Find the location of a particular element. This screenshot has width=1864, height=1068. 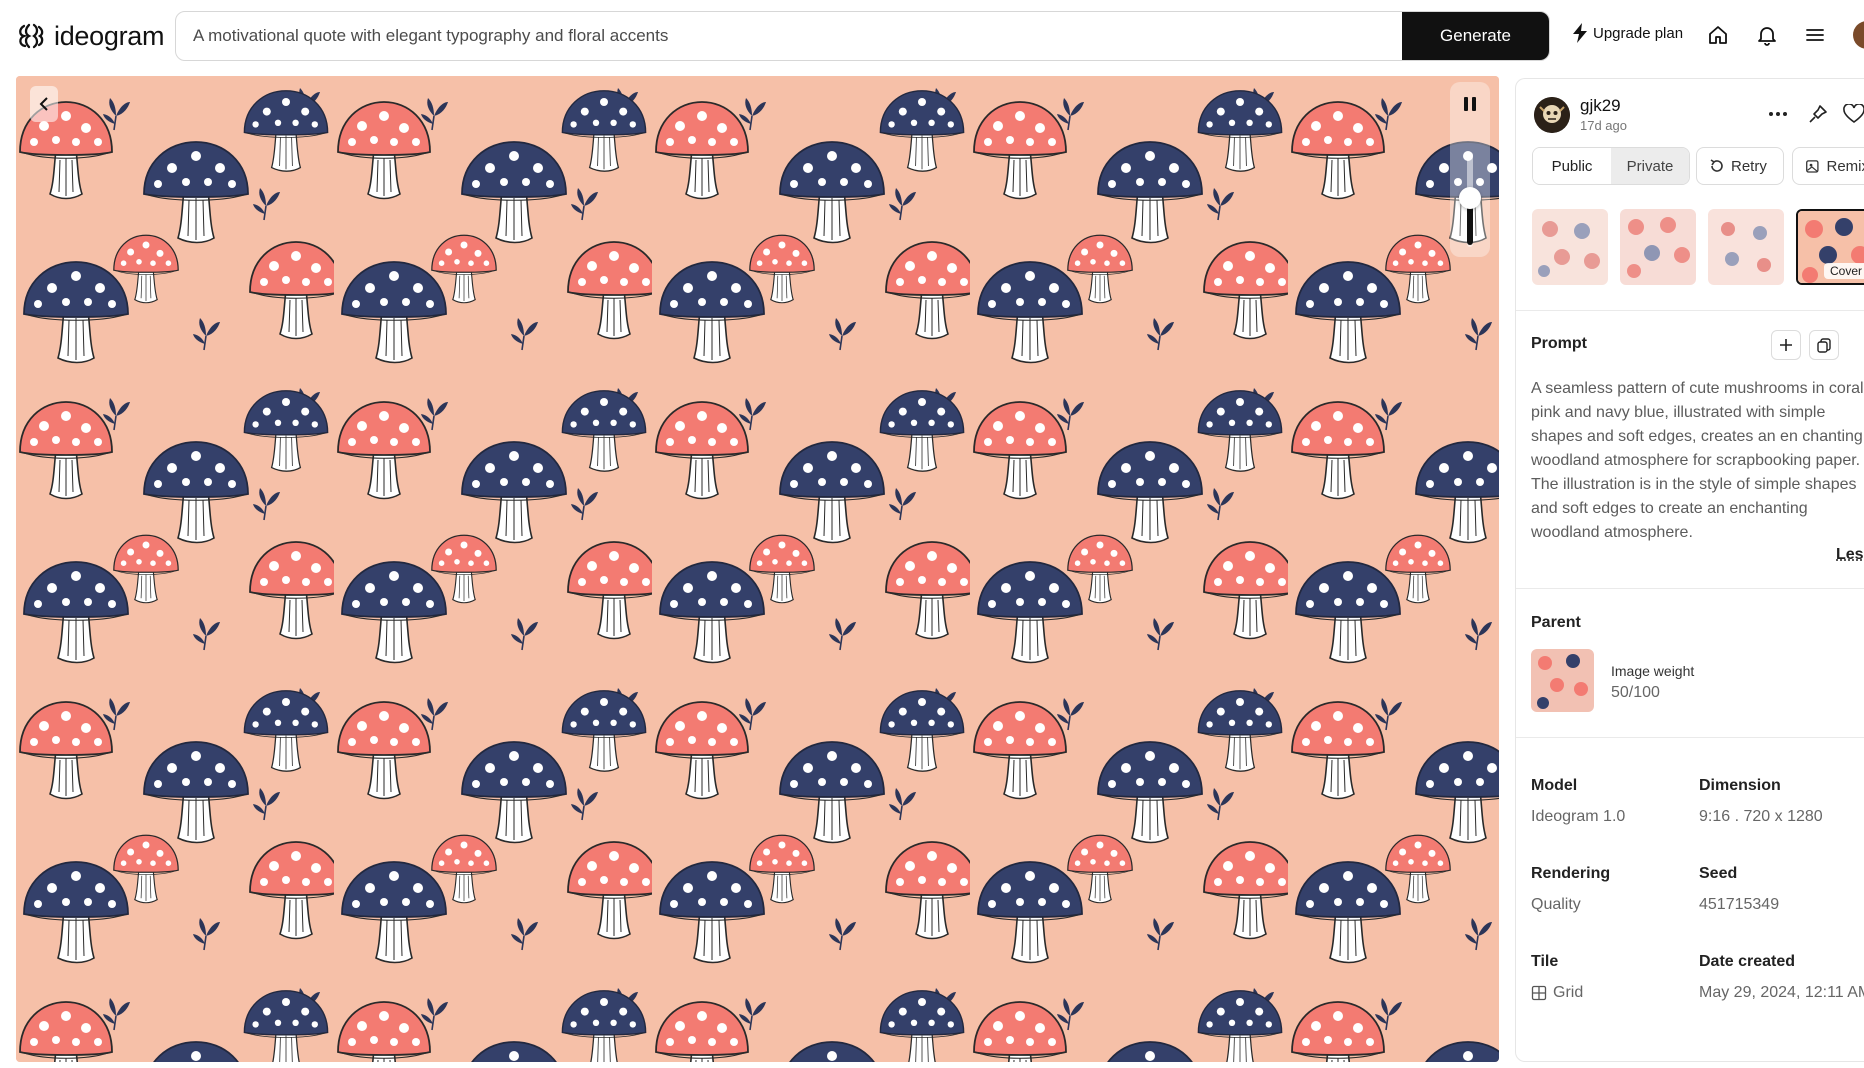

tile-value-row: Grid is located at coordinates (1557, 993).